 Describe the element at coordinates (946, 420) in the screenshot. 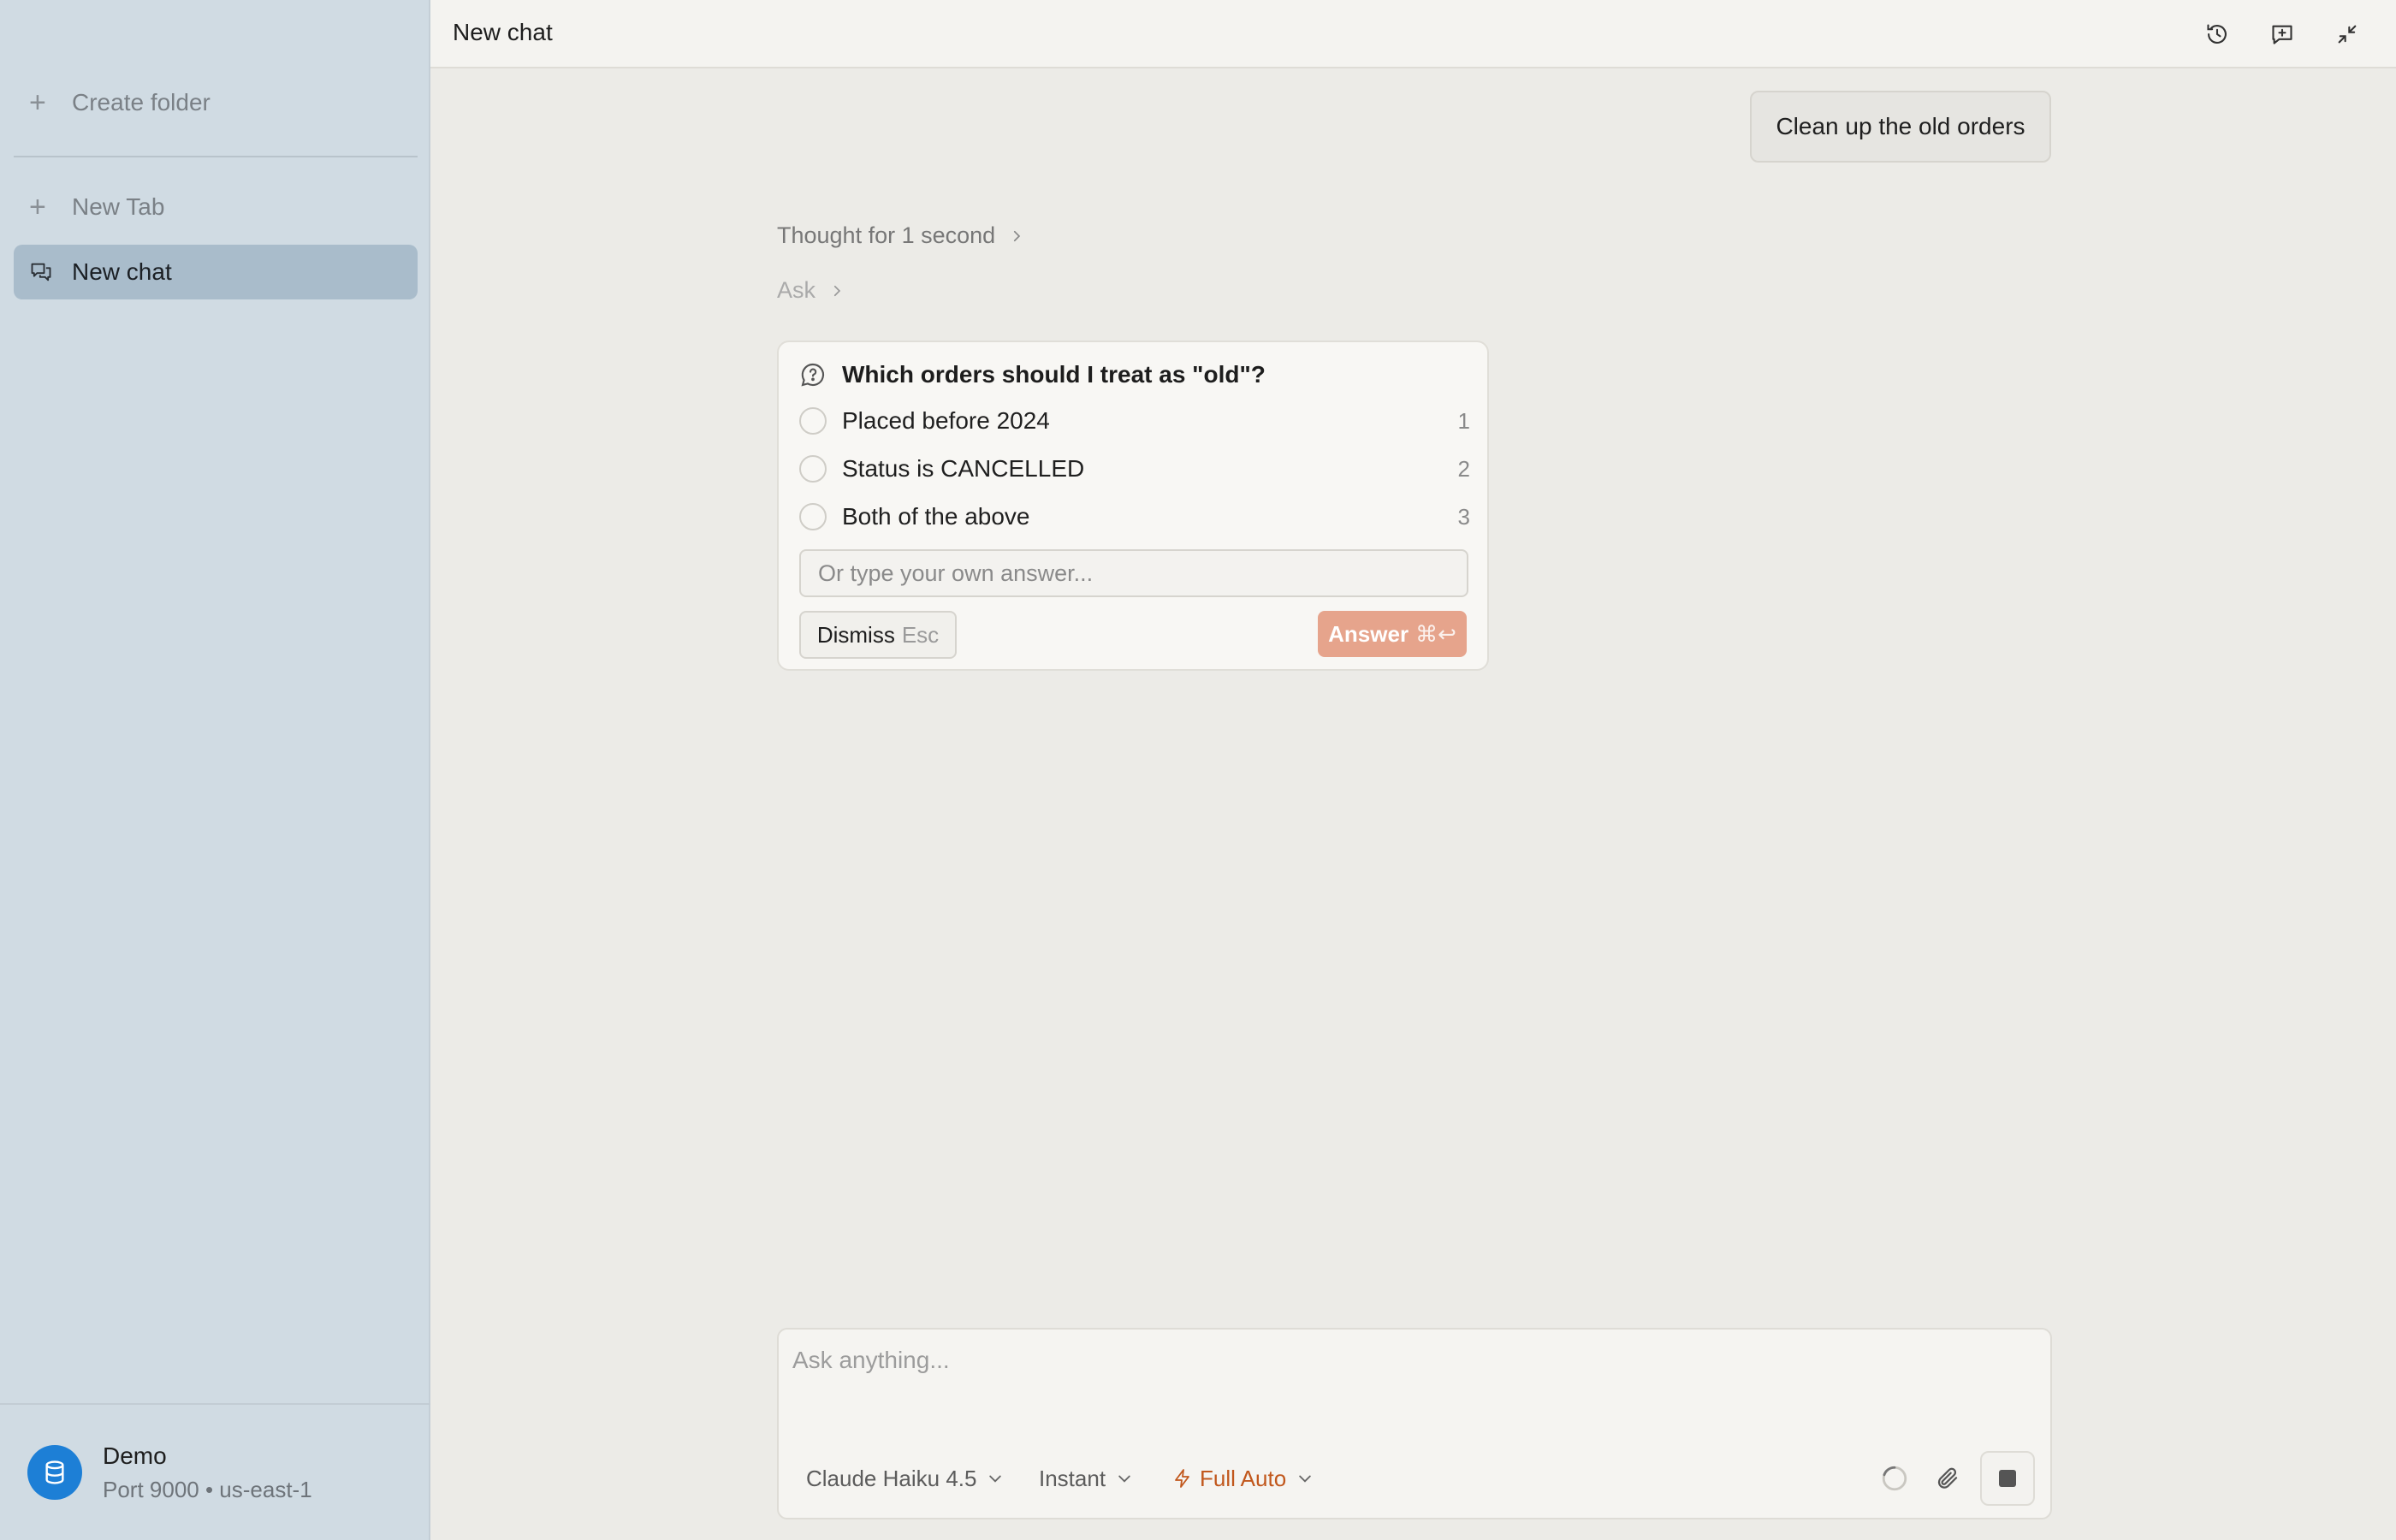

I see `option-label: Placed before 2024` at that location.